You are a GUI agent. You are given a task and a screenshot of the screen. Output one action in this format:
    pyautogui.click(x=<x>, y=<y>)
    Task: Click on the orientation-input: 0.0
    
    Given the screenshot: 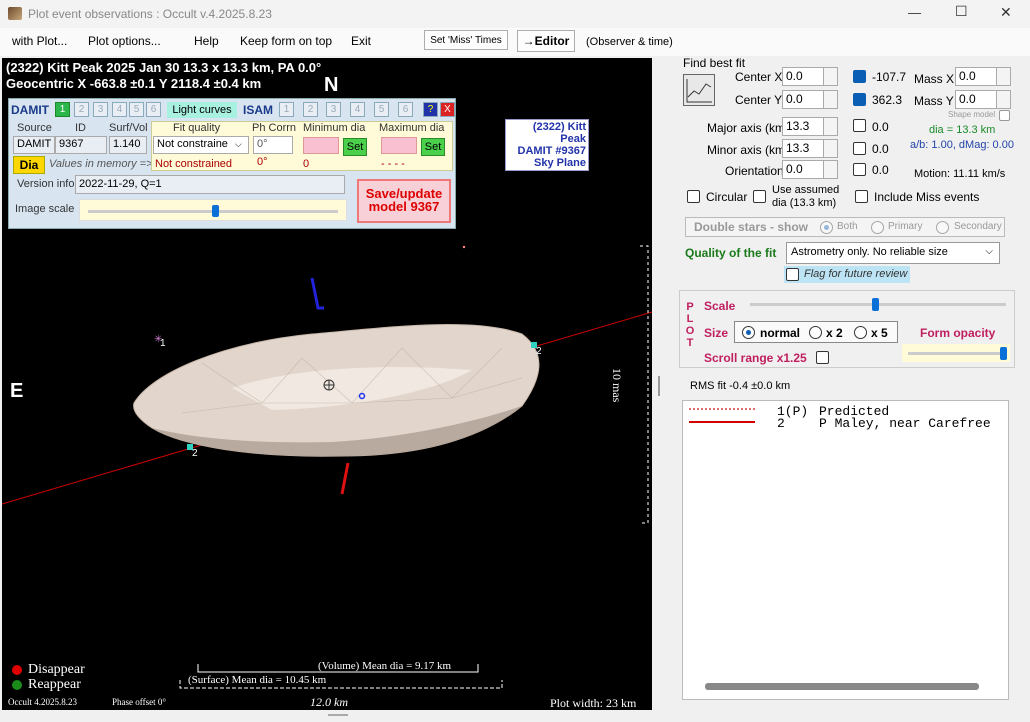 What is the action you would take?
    pyautogui.click(x=810, y=169)
    